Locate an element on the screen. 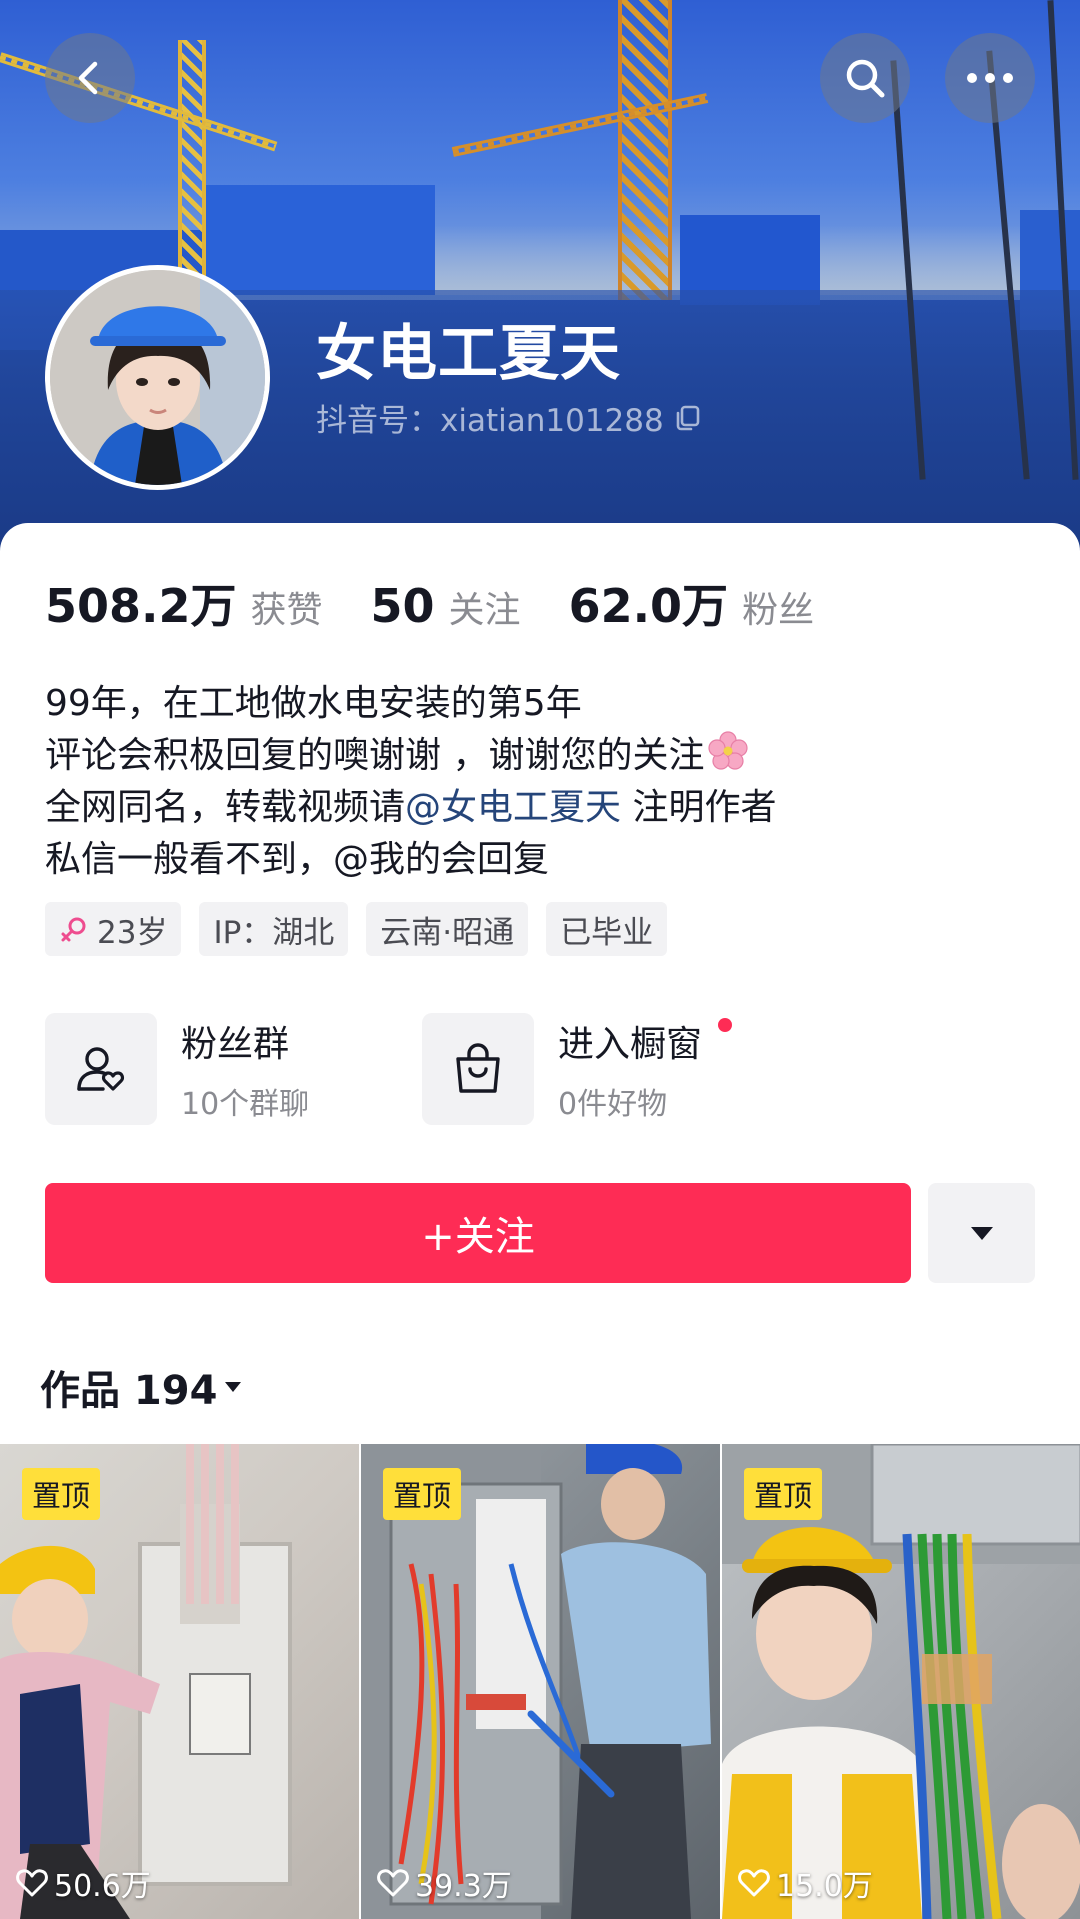 Image resolution: width=1080 pixels, height=1919 pixels. bio-line: 私信一般看不到，@我的会回复 is located at coordinates (297, 859).